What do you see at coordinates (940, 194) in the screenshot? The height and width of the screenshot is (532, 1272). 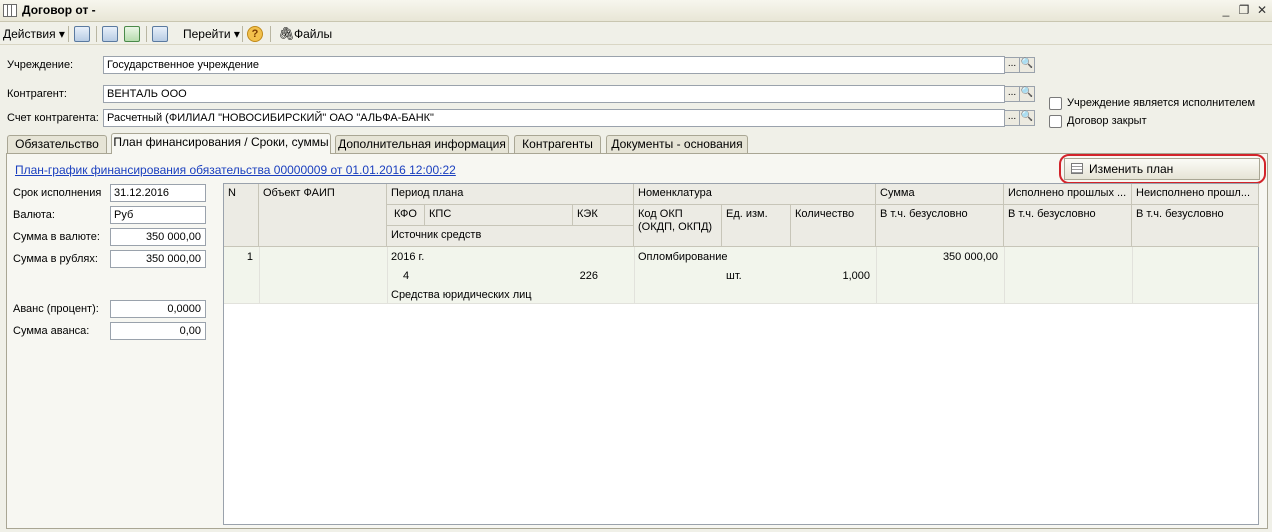 I see `col-header-sum: Сумма` at bounding box center [940, 194].